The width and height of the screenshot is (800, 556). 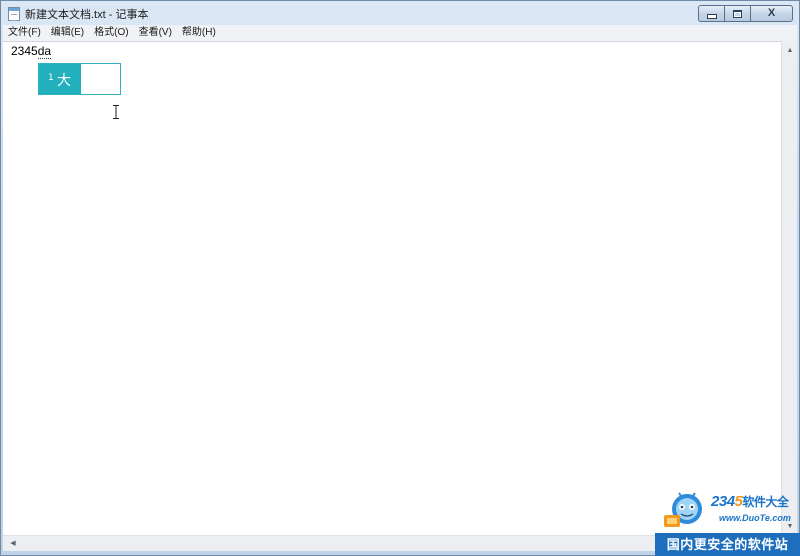 I want to click on committed-text: 2345, so click(x=24, y=51).